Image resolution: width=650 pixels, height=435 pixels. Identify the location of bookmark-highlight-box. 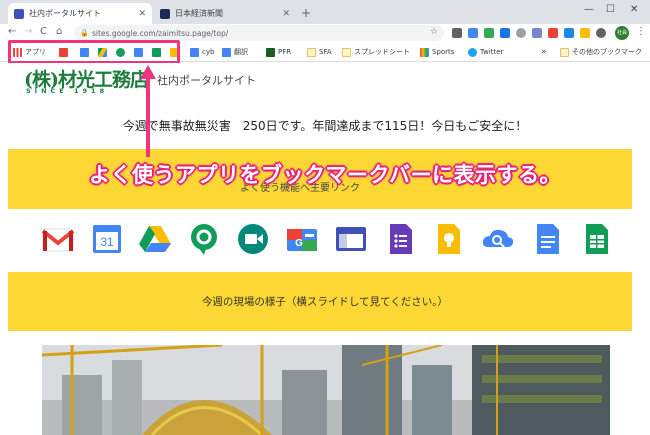
(94, 52).